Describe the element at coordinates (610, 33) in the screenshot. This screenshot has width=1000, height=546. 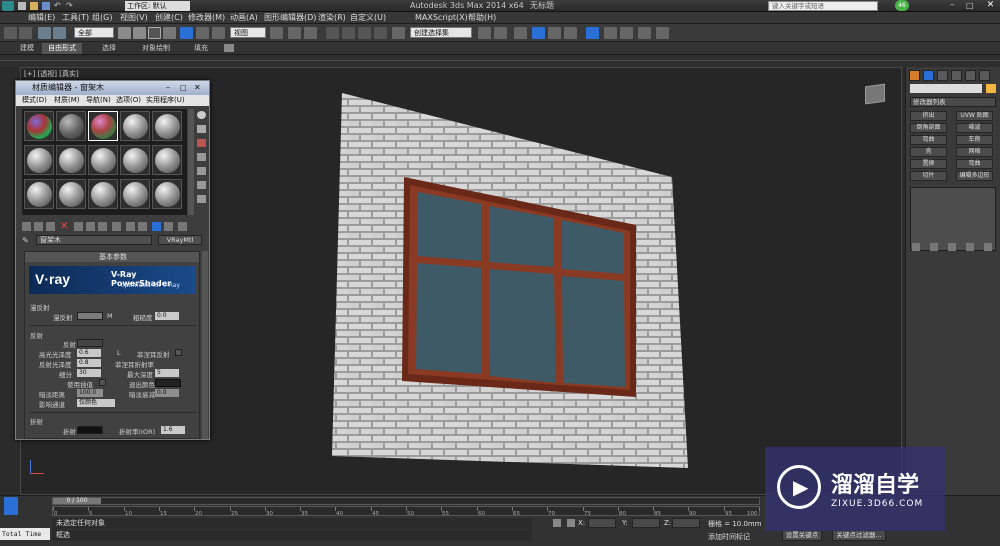
I see `render-setup-icon` at that location.